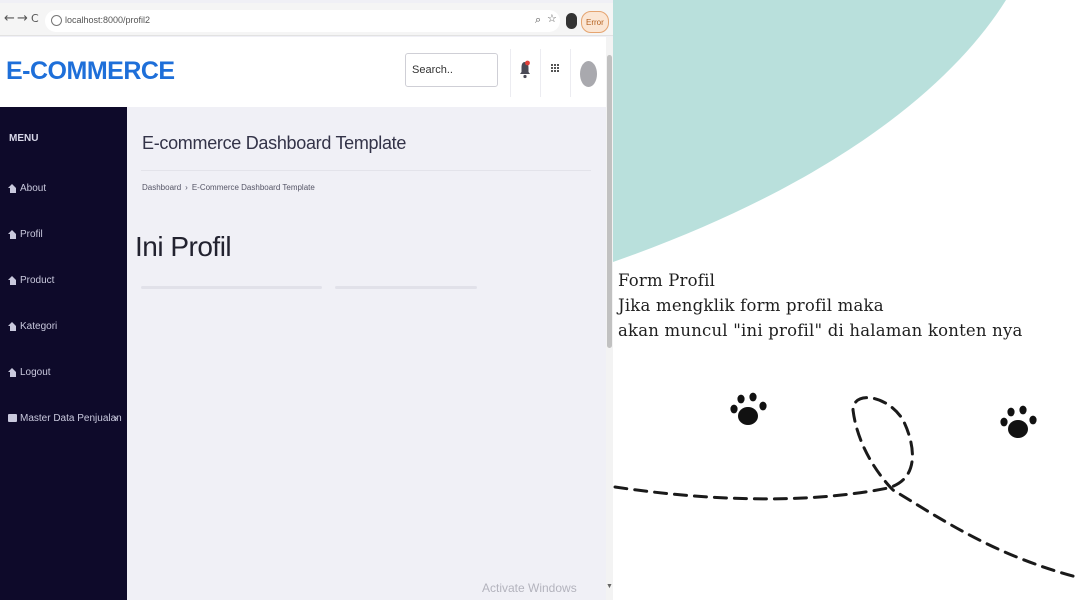  What do you see at coordinates (56, 20) in the screenshot?
I see `info-icon` at bounding box center [56, 20].